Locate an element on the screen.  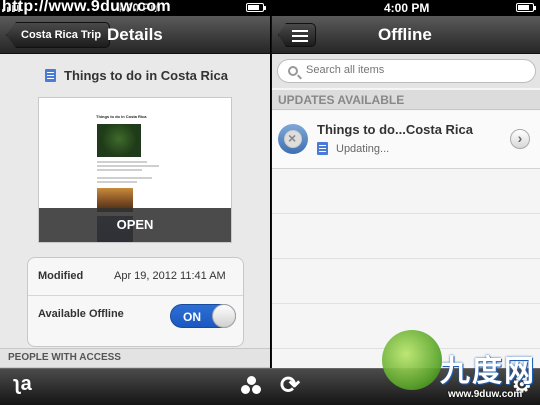
cancel-sync-icon is located at coordinates (293, 139).